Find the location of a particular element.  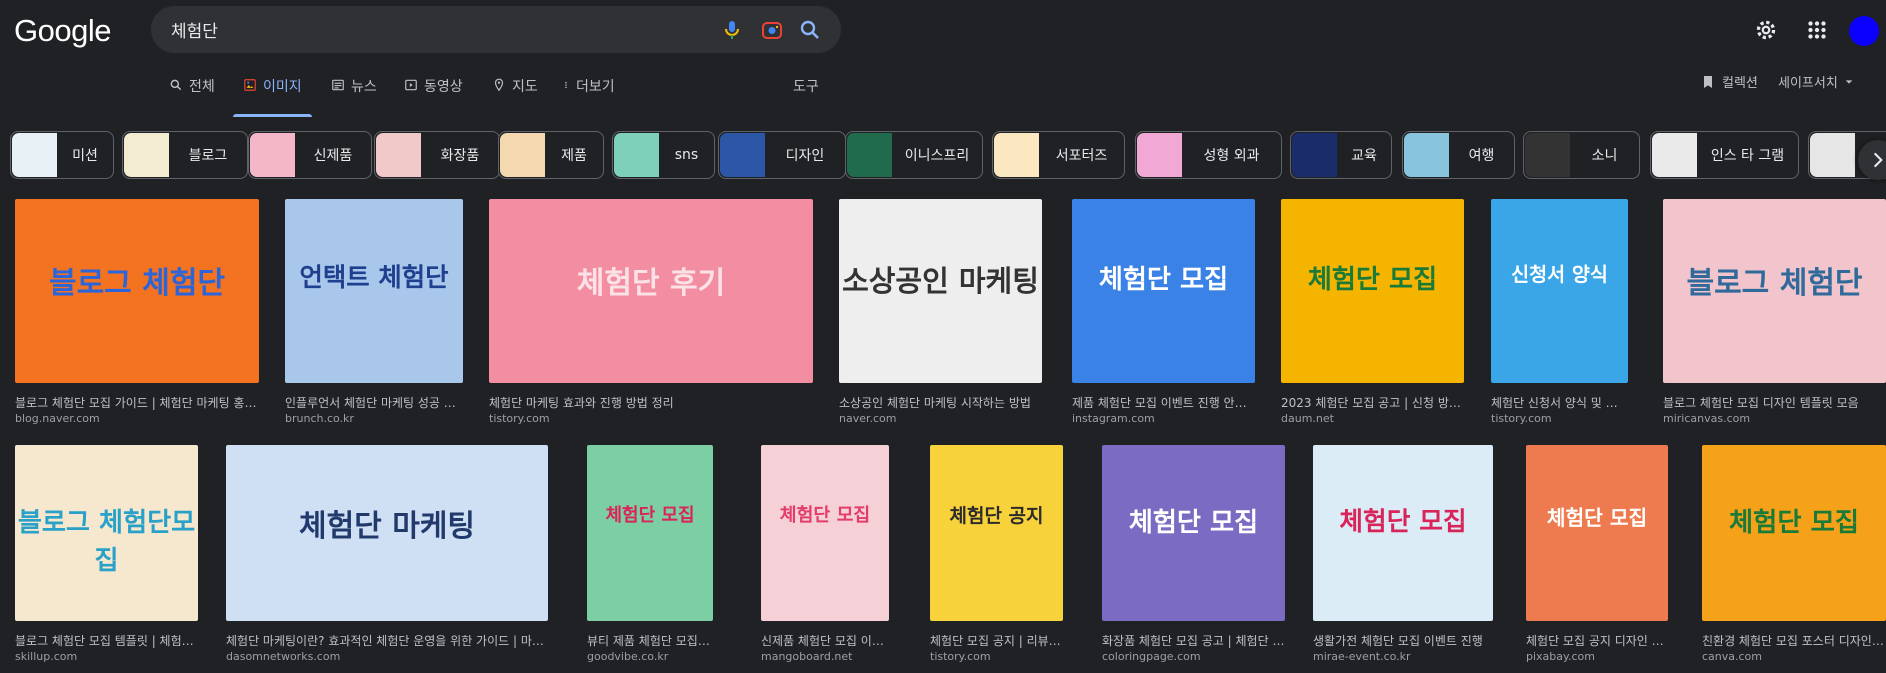

row1-image-result: 체험단 후기체험단 마케팅 효과와 진행 방법 정리 tistory.com is located at coordinates (651, 313).